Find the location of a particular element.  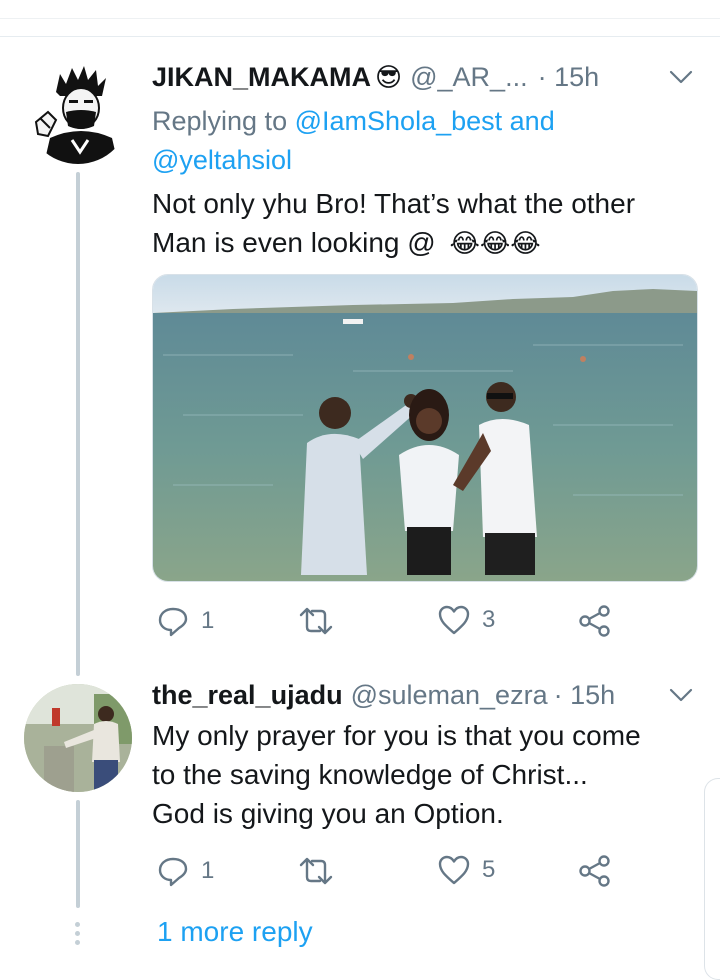

tweet2-retweet-action is located at coordinates (316, 871).